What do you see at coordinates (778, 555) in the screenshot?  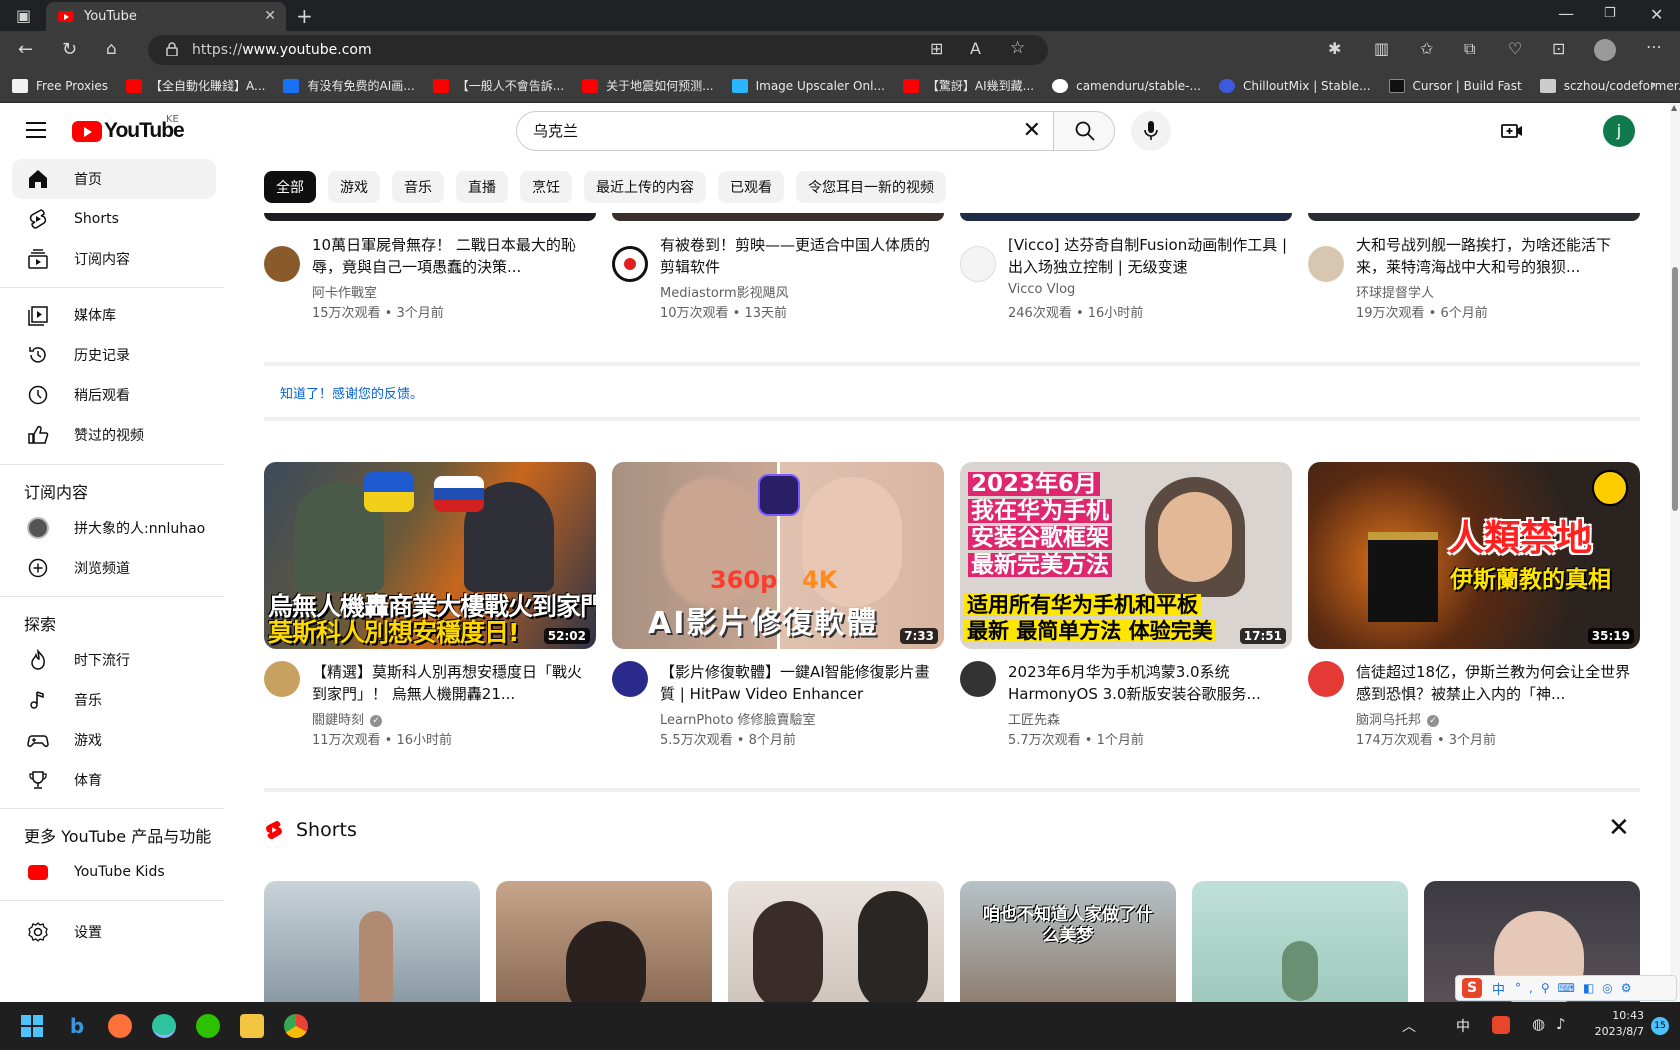 I see `video-thumbnail: 360p 4K AI影片修復軟體 7:33` at bounding box center [778, 555].